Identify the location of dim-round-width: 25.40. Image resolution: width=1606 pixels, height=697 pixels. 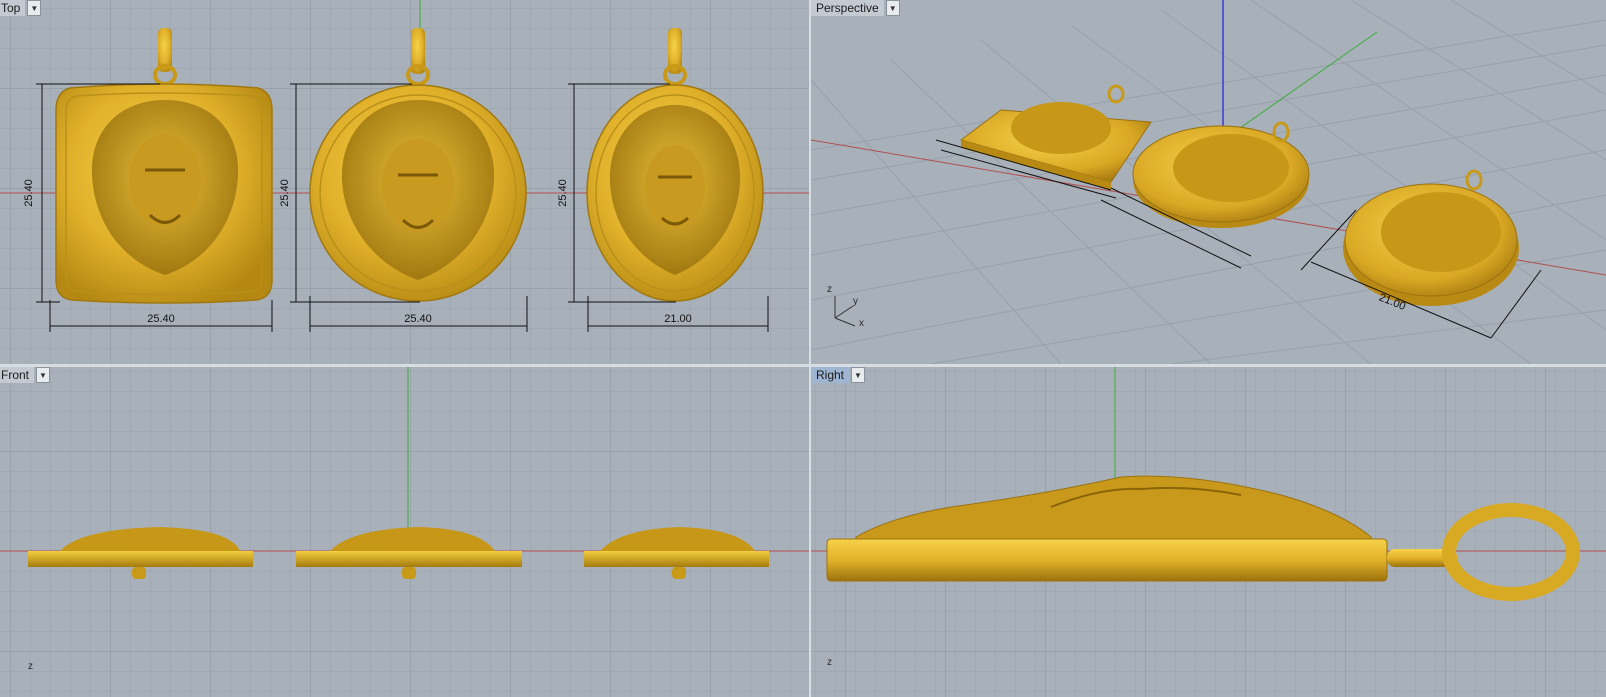
(418, 319).